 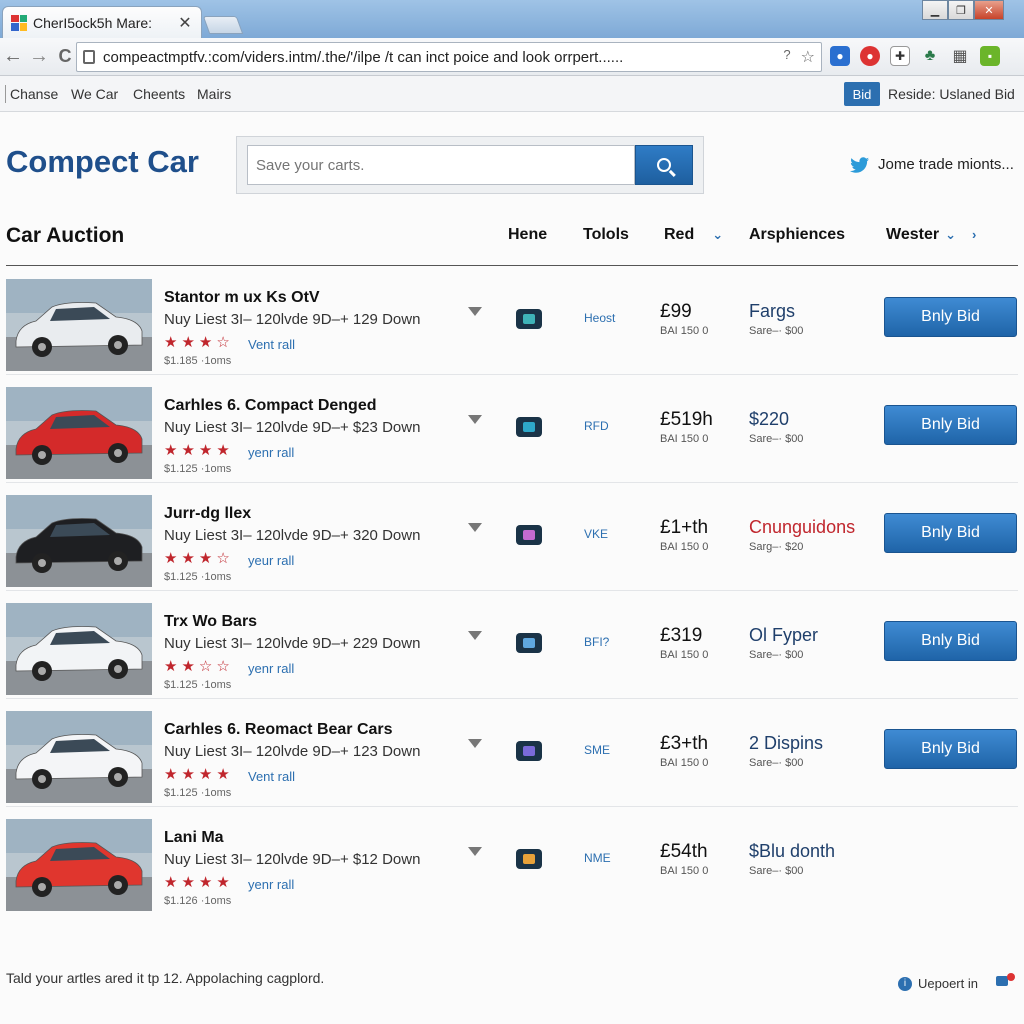 I want to click on info-sub: Sare–· $00, so click(x=776, y=331).